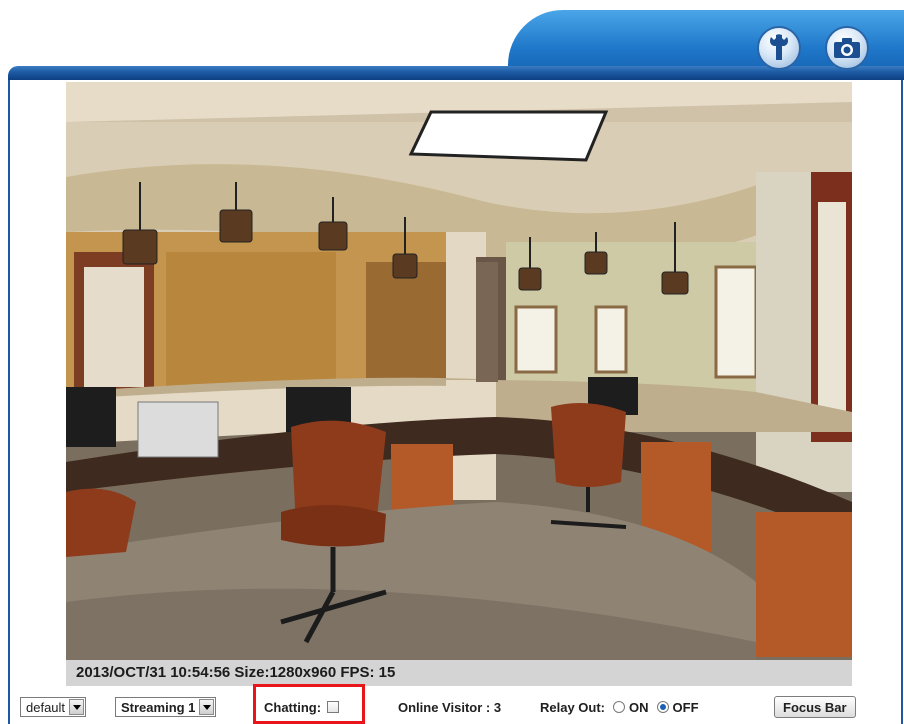 The width and height of the screenshot is (904, 724). Describe the element at coordinates (46, 707) in the screenshot. I see `profile-select-value: default` at that location.